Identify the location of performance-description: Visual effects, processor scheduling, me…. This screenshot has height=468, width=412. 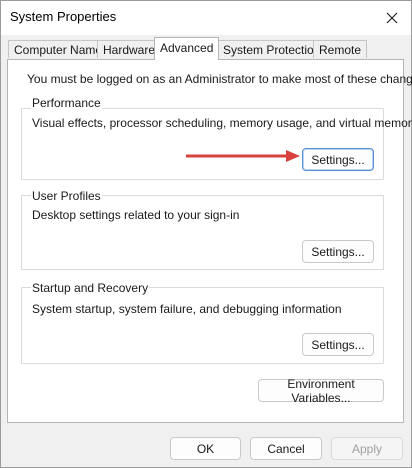
(222, 123).